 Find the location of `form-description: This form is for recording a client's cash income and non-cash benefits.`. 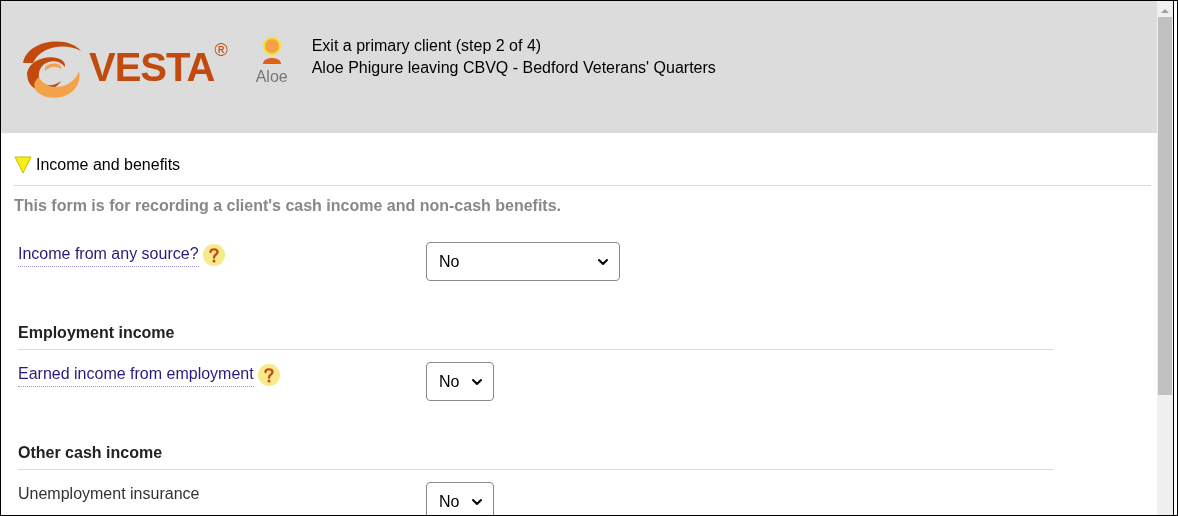

form-description: This form is for recording a client's cash income and non-cash benefits. is located at coordinates (288, 206).